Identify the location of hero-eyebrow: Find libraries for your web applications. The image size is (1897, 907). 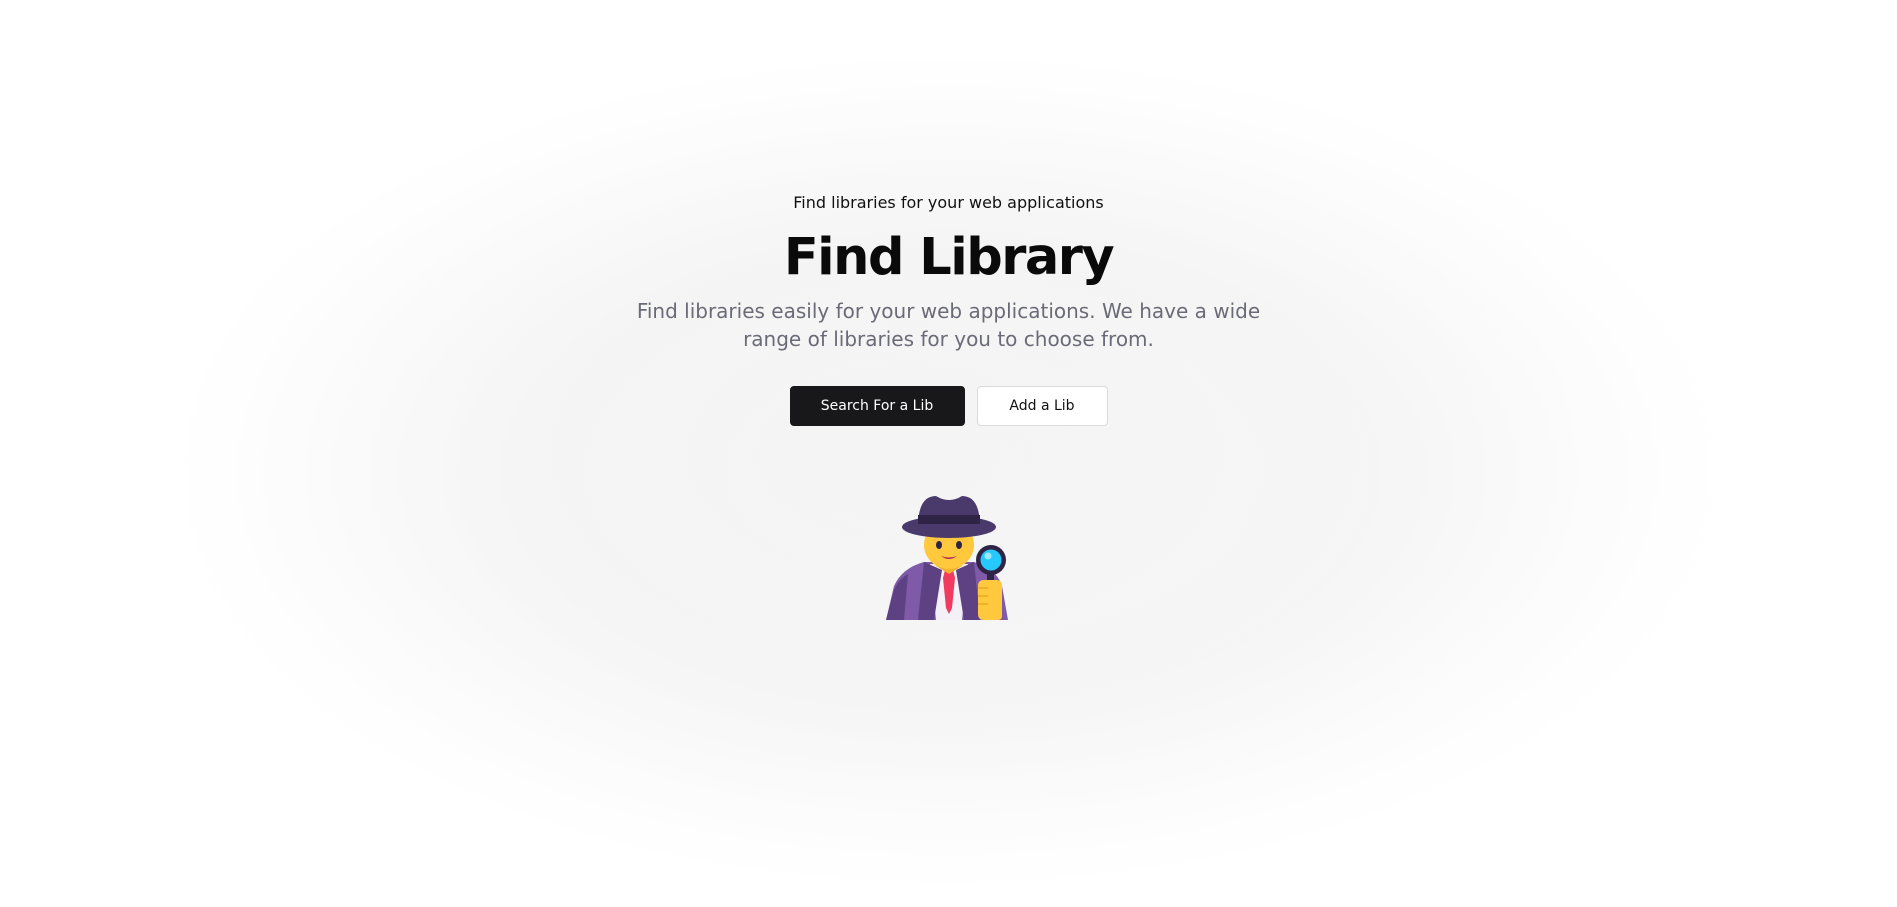
(948, 202).